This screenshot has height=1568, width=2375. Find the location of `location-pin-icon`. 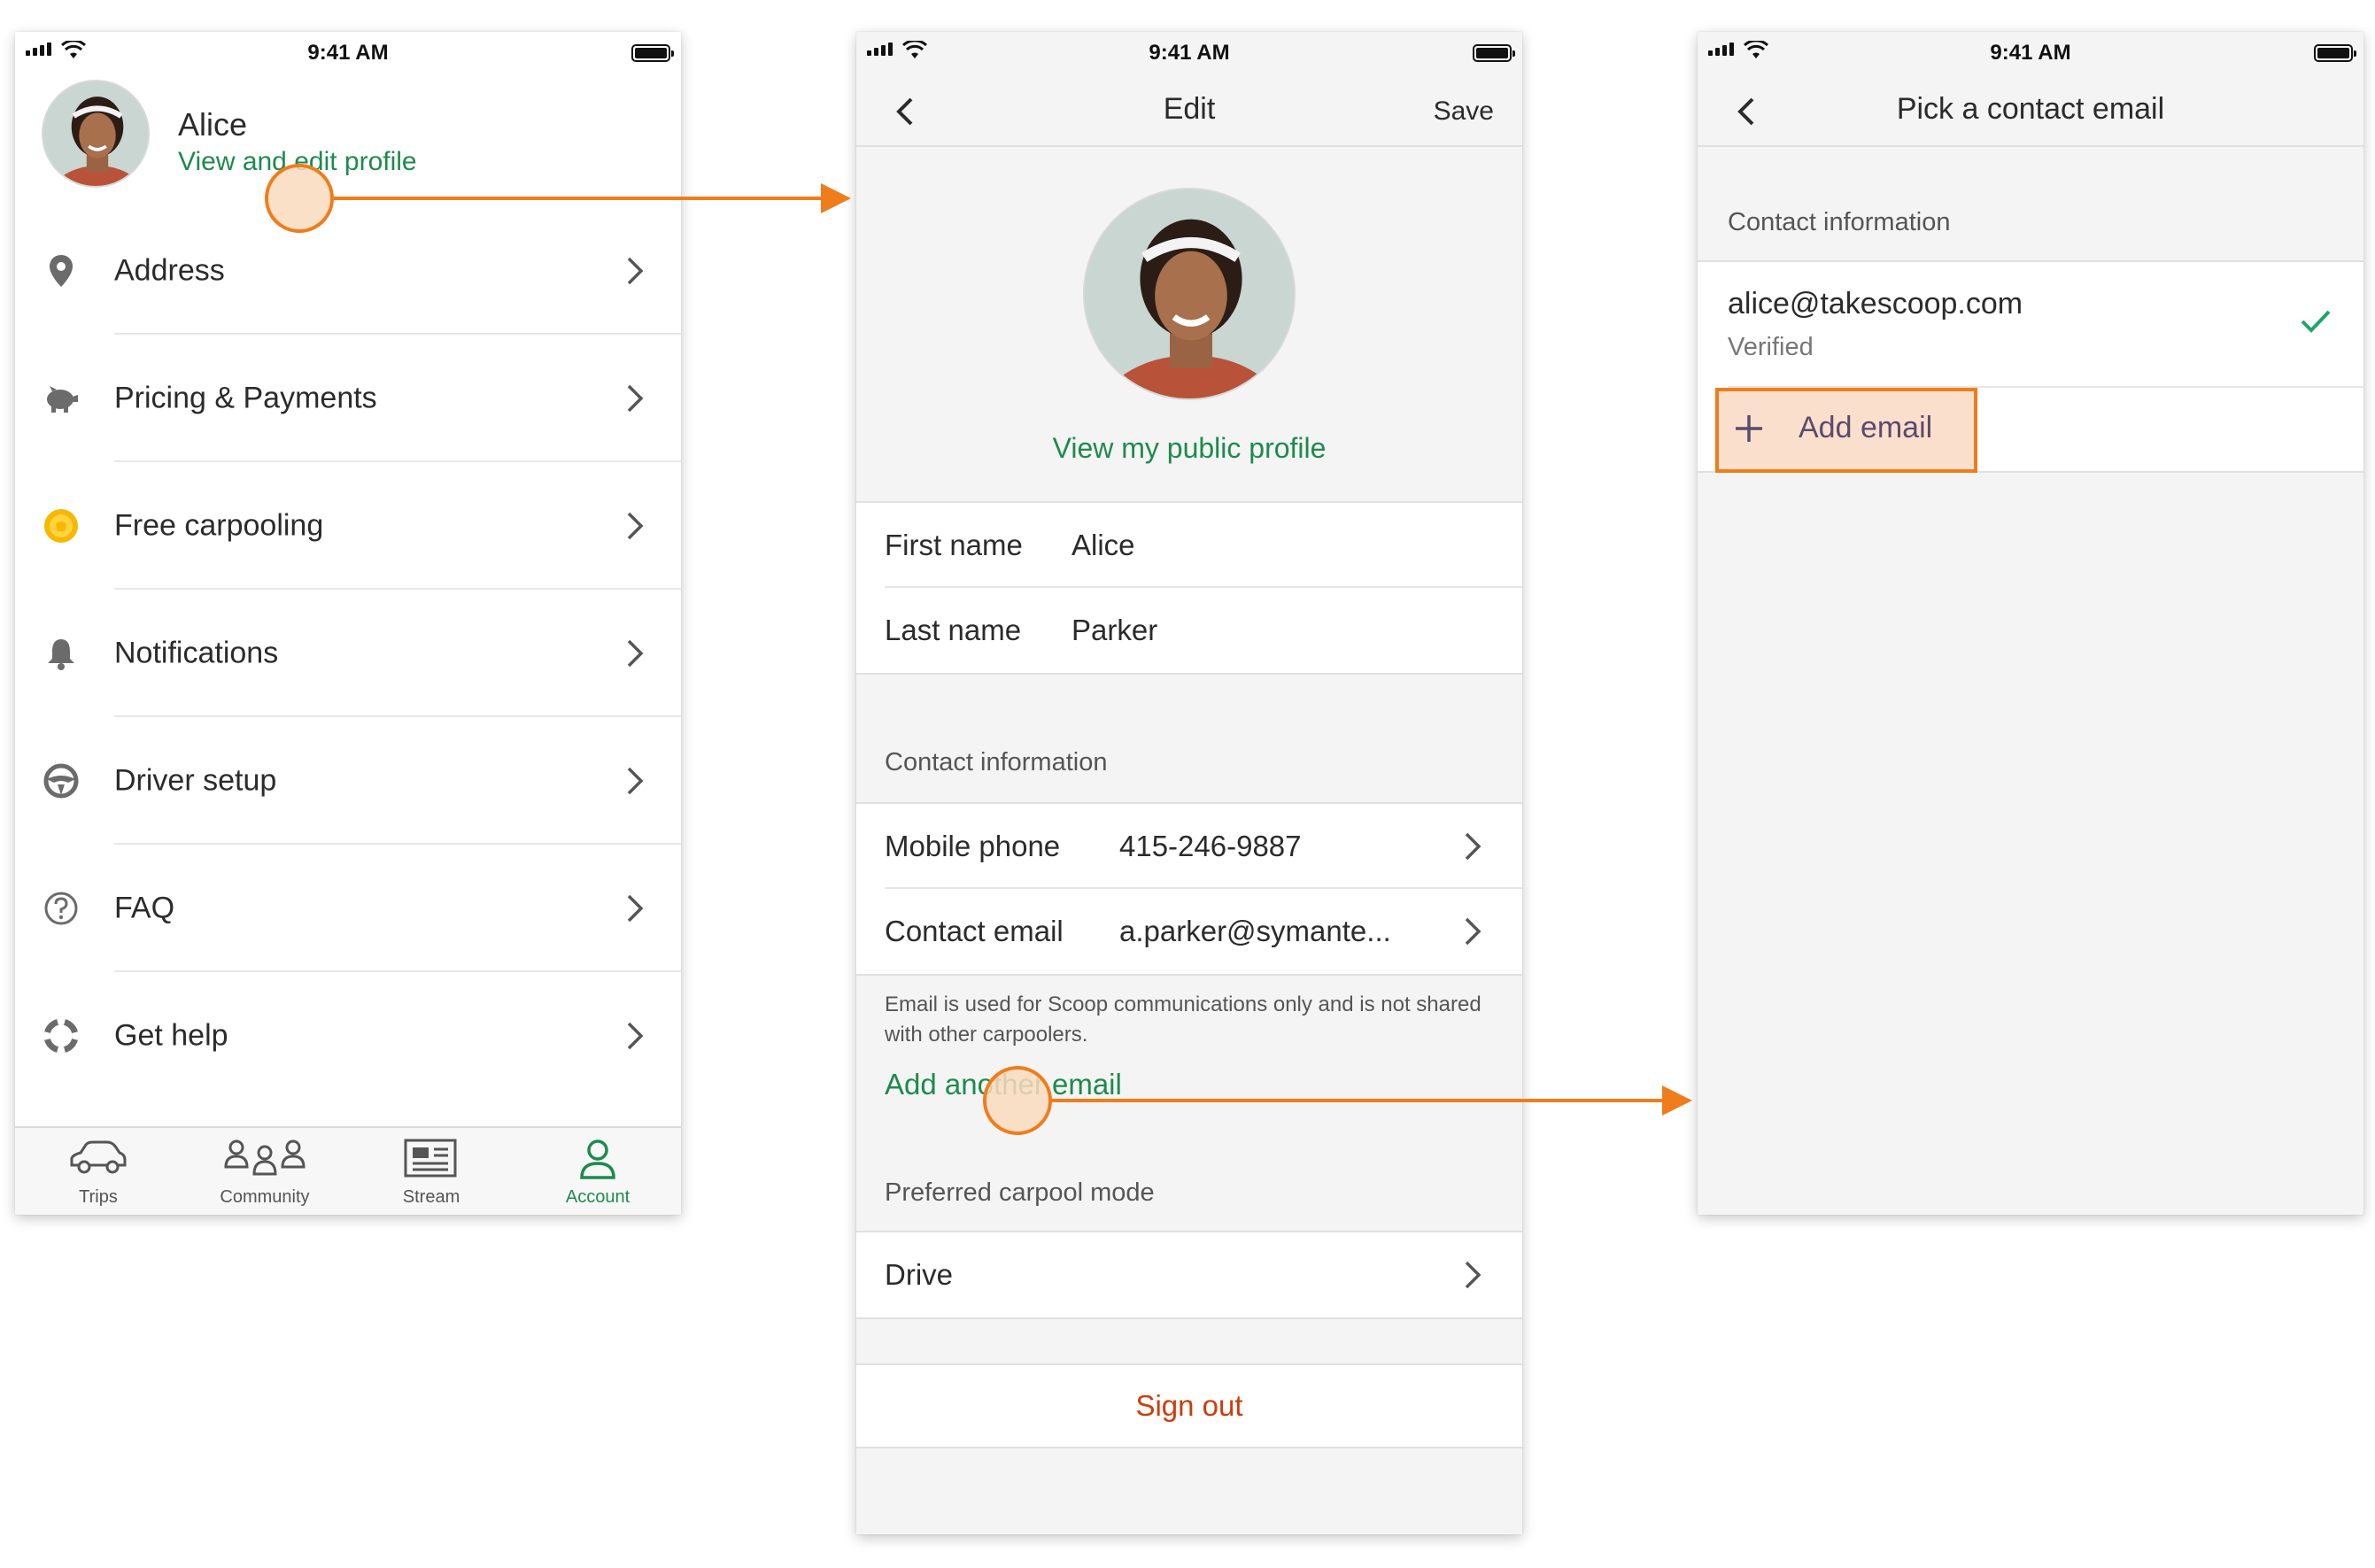

location-pin-icon is located at coordinates (61, 271).